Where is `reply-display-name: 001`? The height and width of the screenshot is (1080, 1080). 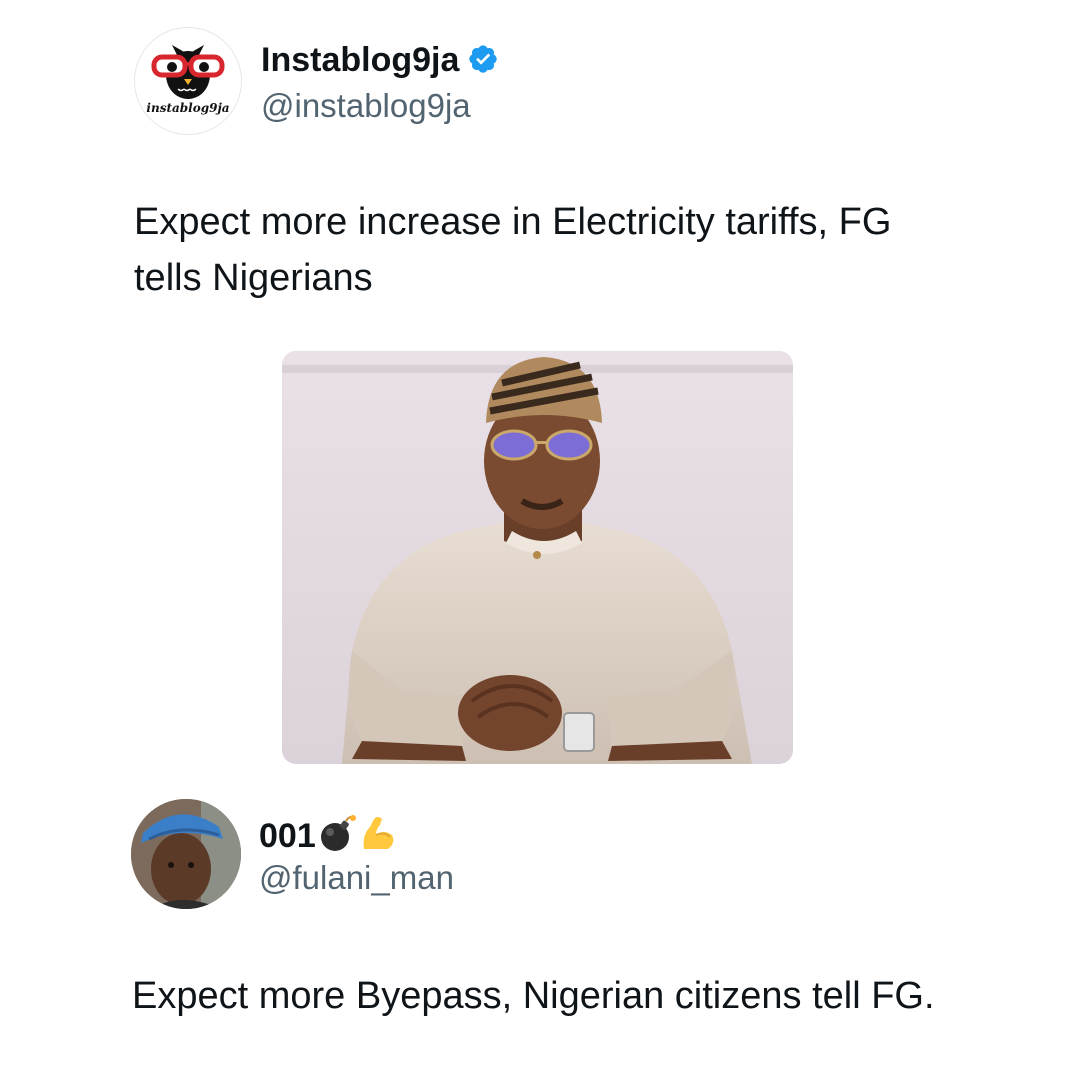 reply-display-name: 001 is located at coordinates (328, 834).